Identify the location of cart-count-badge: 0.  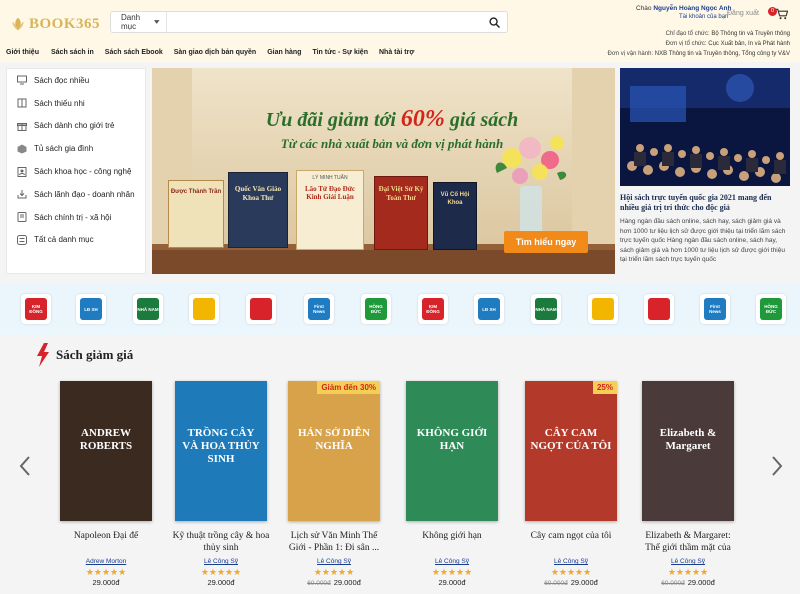
(772, 11).